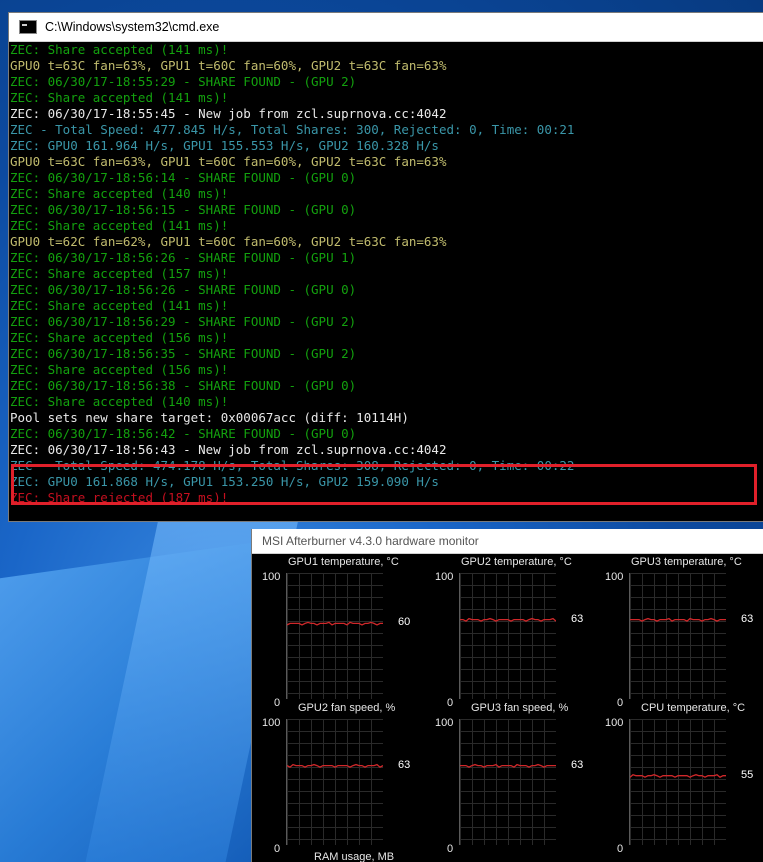  I want to click on afterburner-titlebar: MSI Afterburner v4.3.0 hardware monitor, so click(507, 541).